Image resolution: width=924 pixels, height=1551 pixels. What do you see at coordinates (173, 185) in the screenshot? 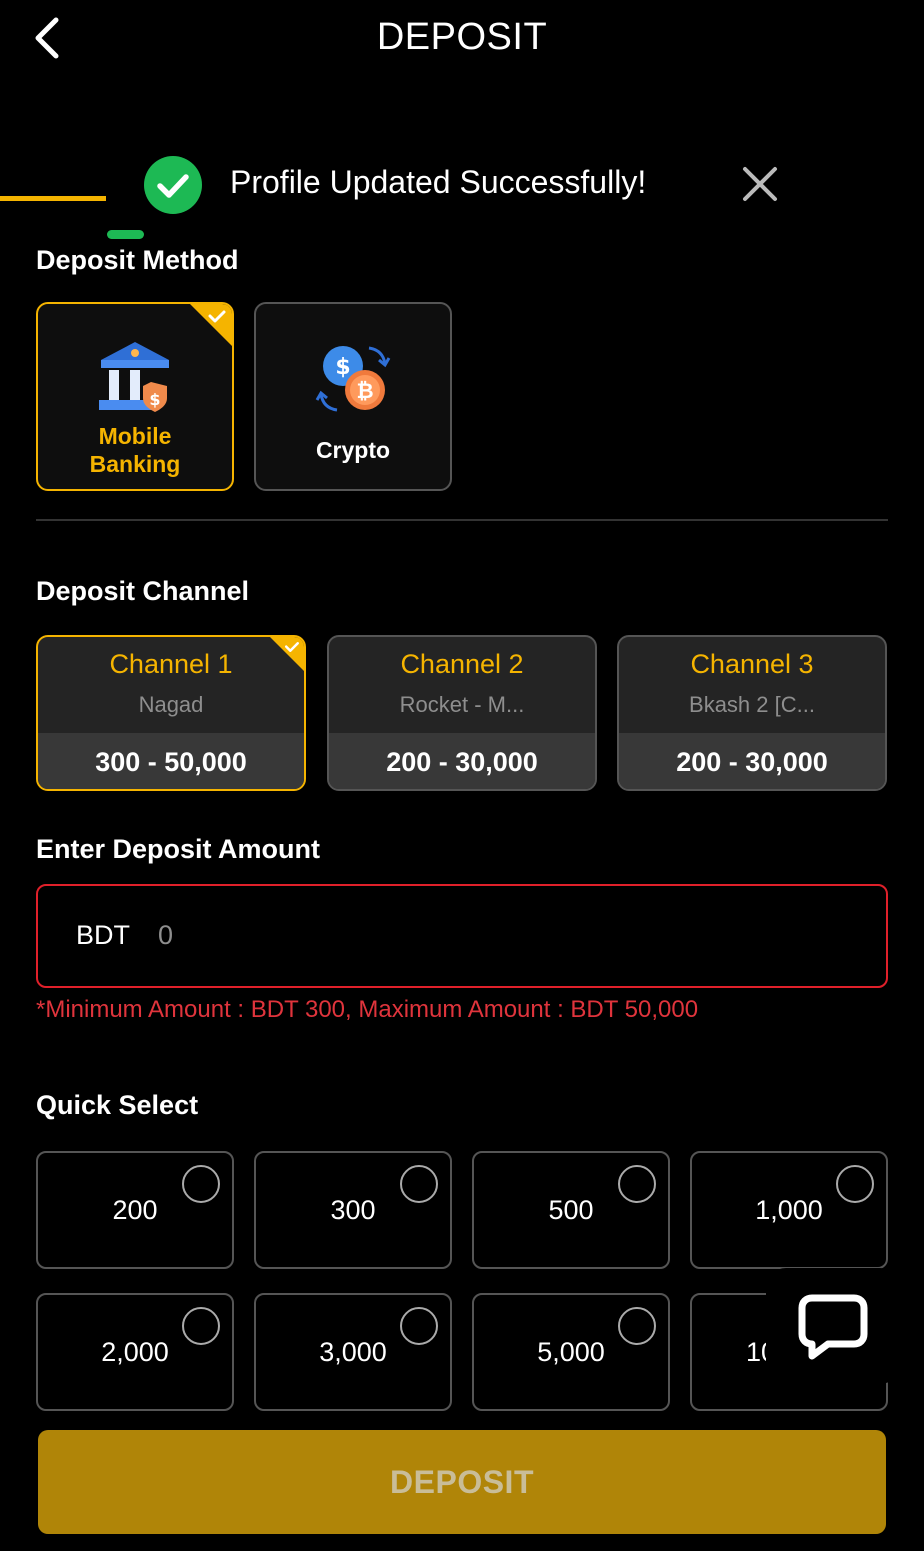
I see `check-circle-icon` at bounding box center [173, 185].